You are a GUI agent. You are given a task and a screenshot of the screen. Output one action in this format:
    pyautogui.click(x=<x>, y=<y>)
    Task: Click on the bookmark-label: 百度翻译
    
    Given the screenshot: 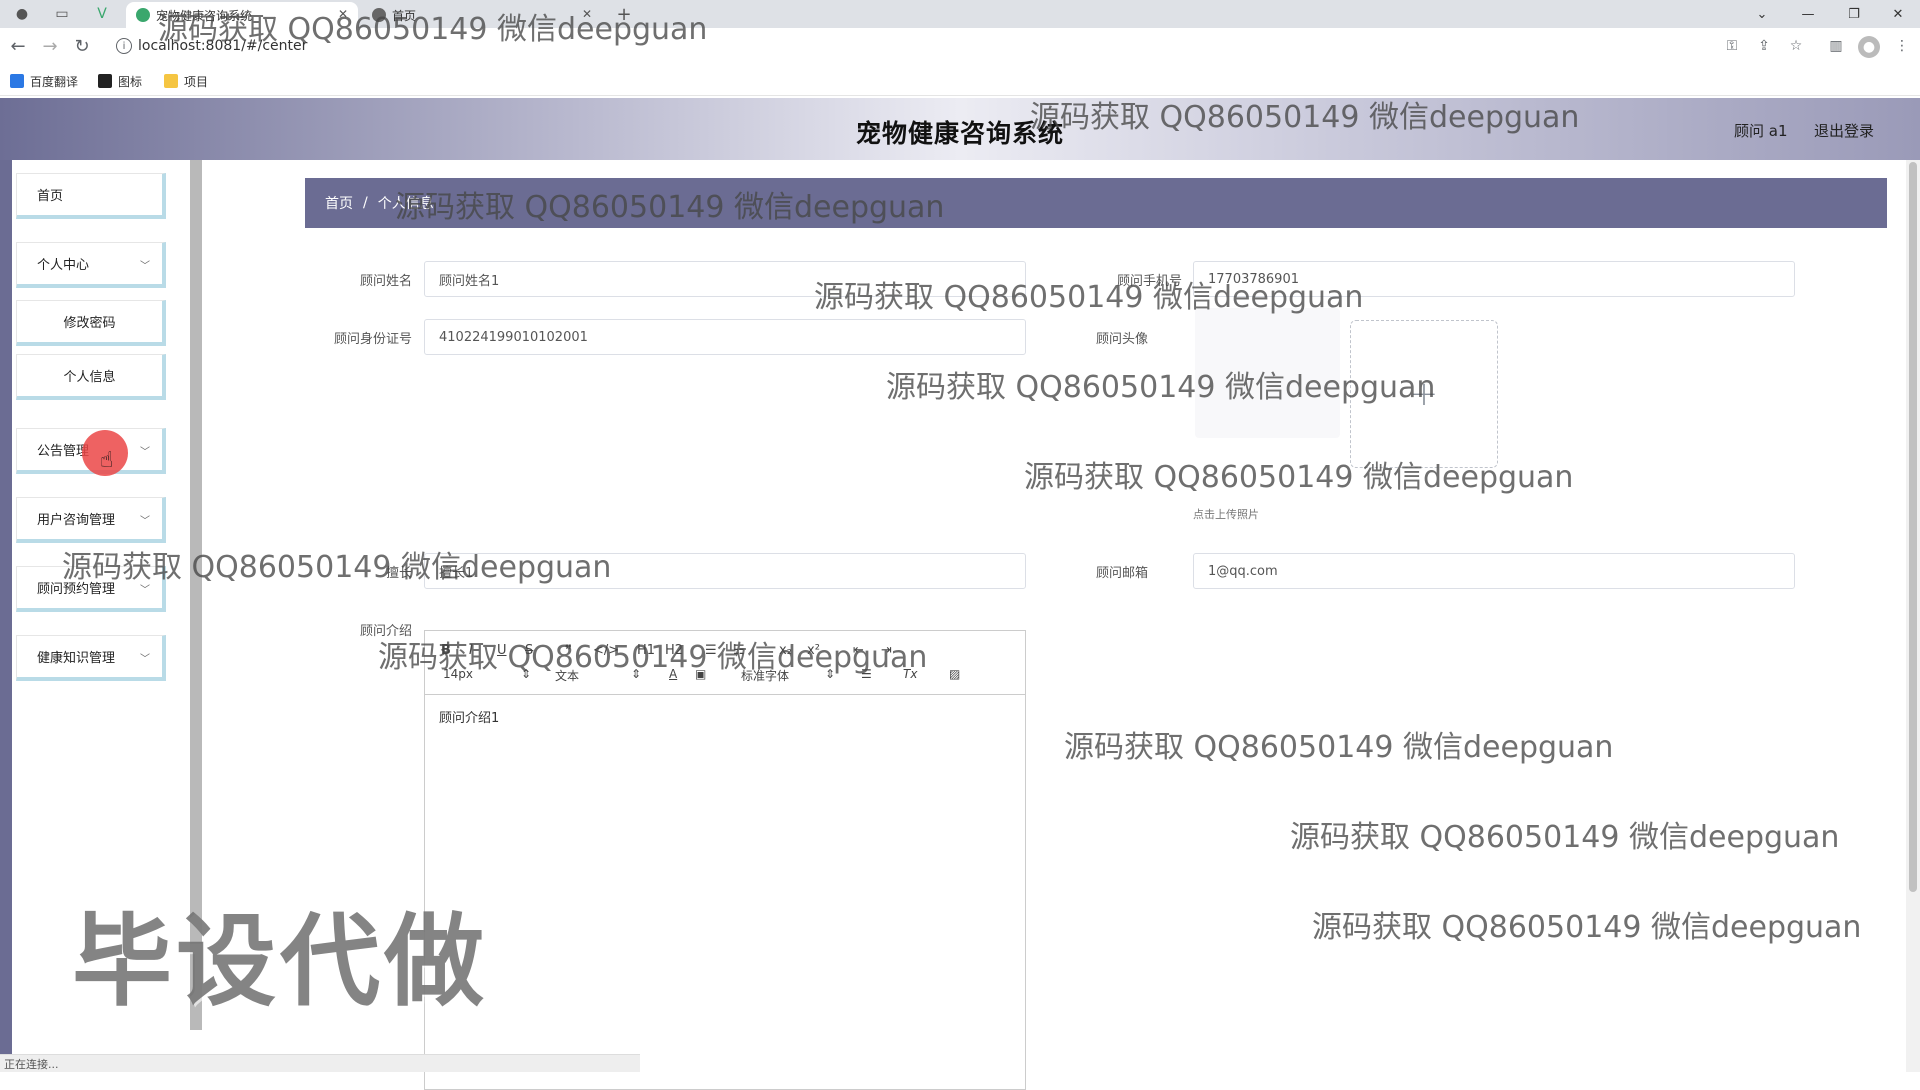 What is the action you would take?
    pyautogui.click(x=54, y=81)
    